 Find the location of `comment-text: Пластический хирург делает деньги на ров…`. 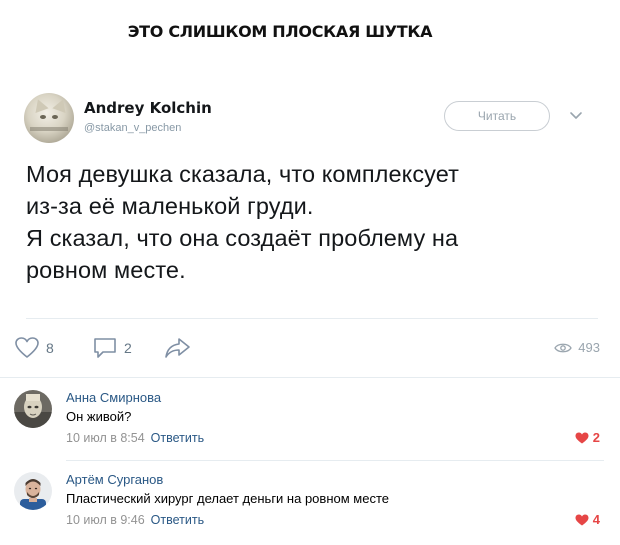

comment-text: Пластический хирург делает деньги на ров… is located at coordinates (227, 498).